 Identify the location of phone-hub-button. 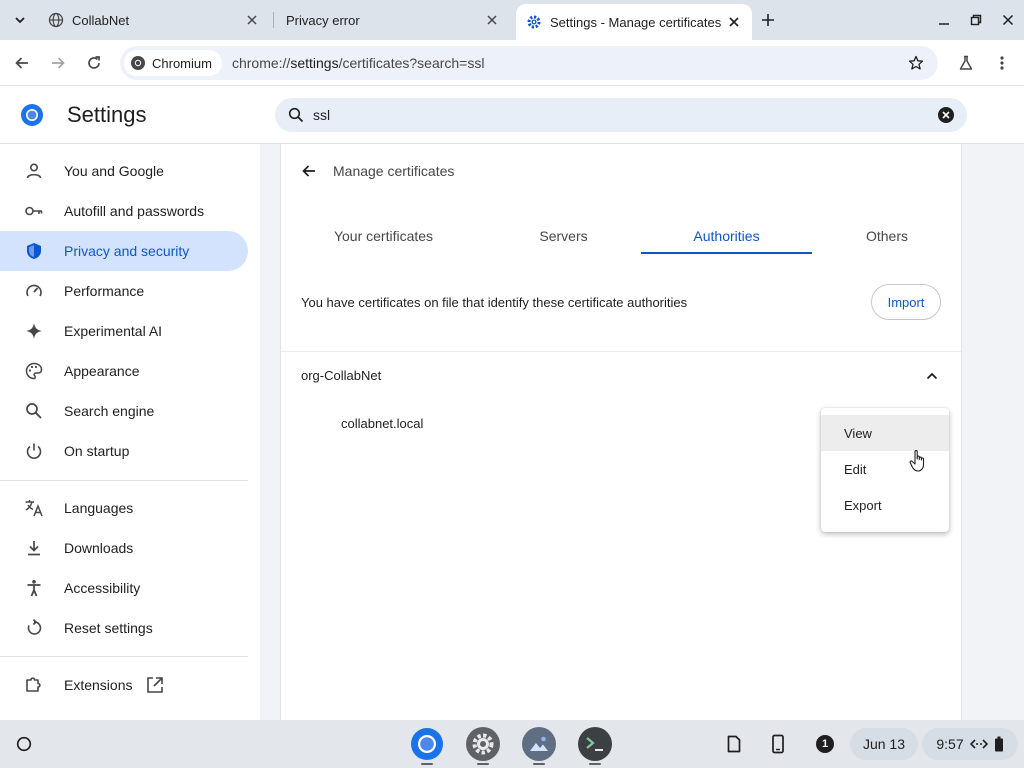
(778, 744).